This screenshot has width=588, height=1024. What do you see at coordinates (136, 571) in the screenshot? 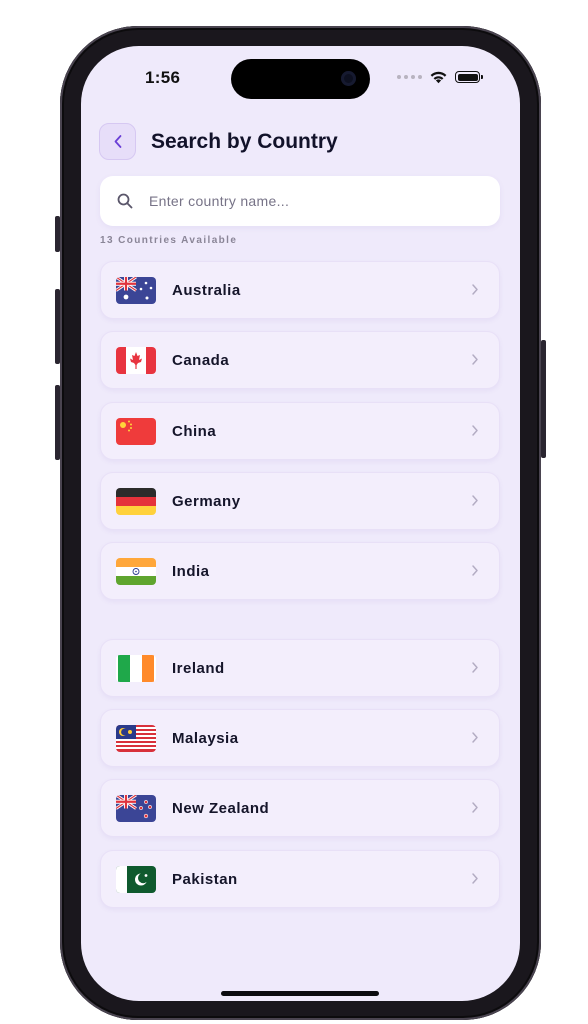
I see `india-flag-icon` at bounding box center [136, 571].